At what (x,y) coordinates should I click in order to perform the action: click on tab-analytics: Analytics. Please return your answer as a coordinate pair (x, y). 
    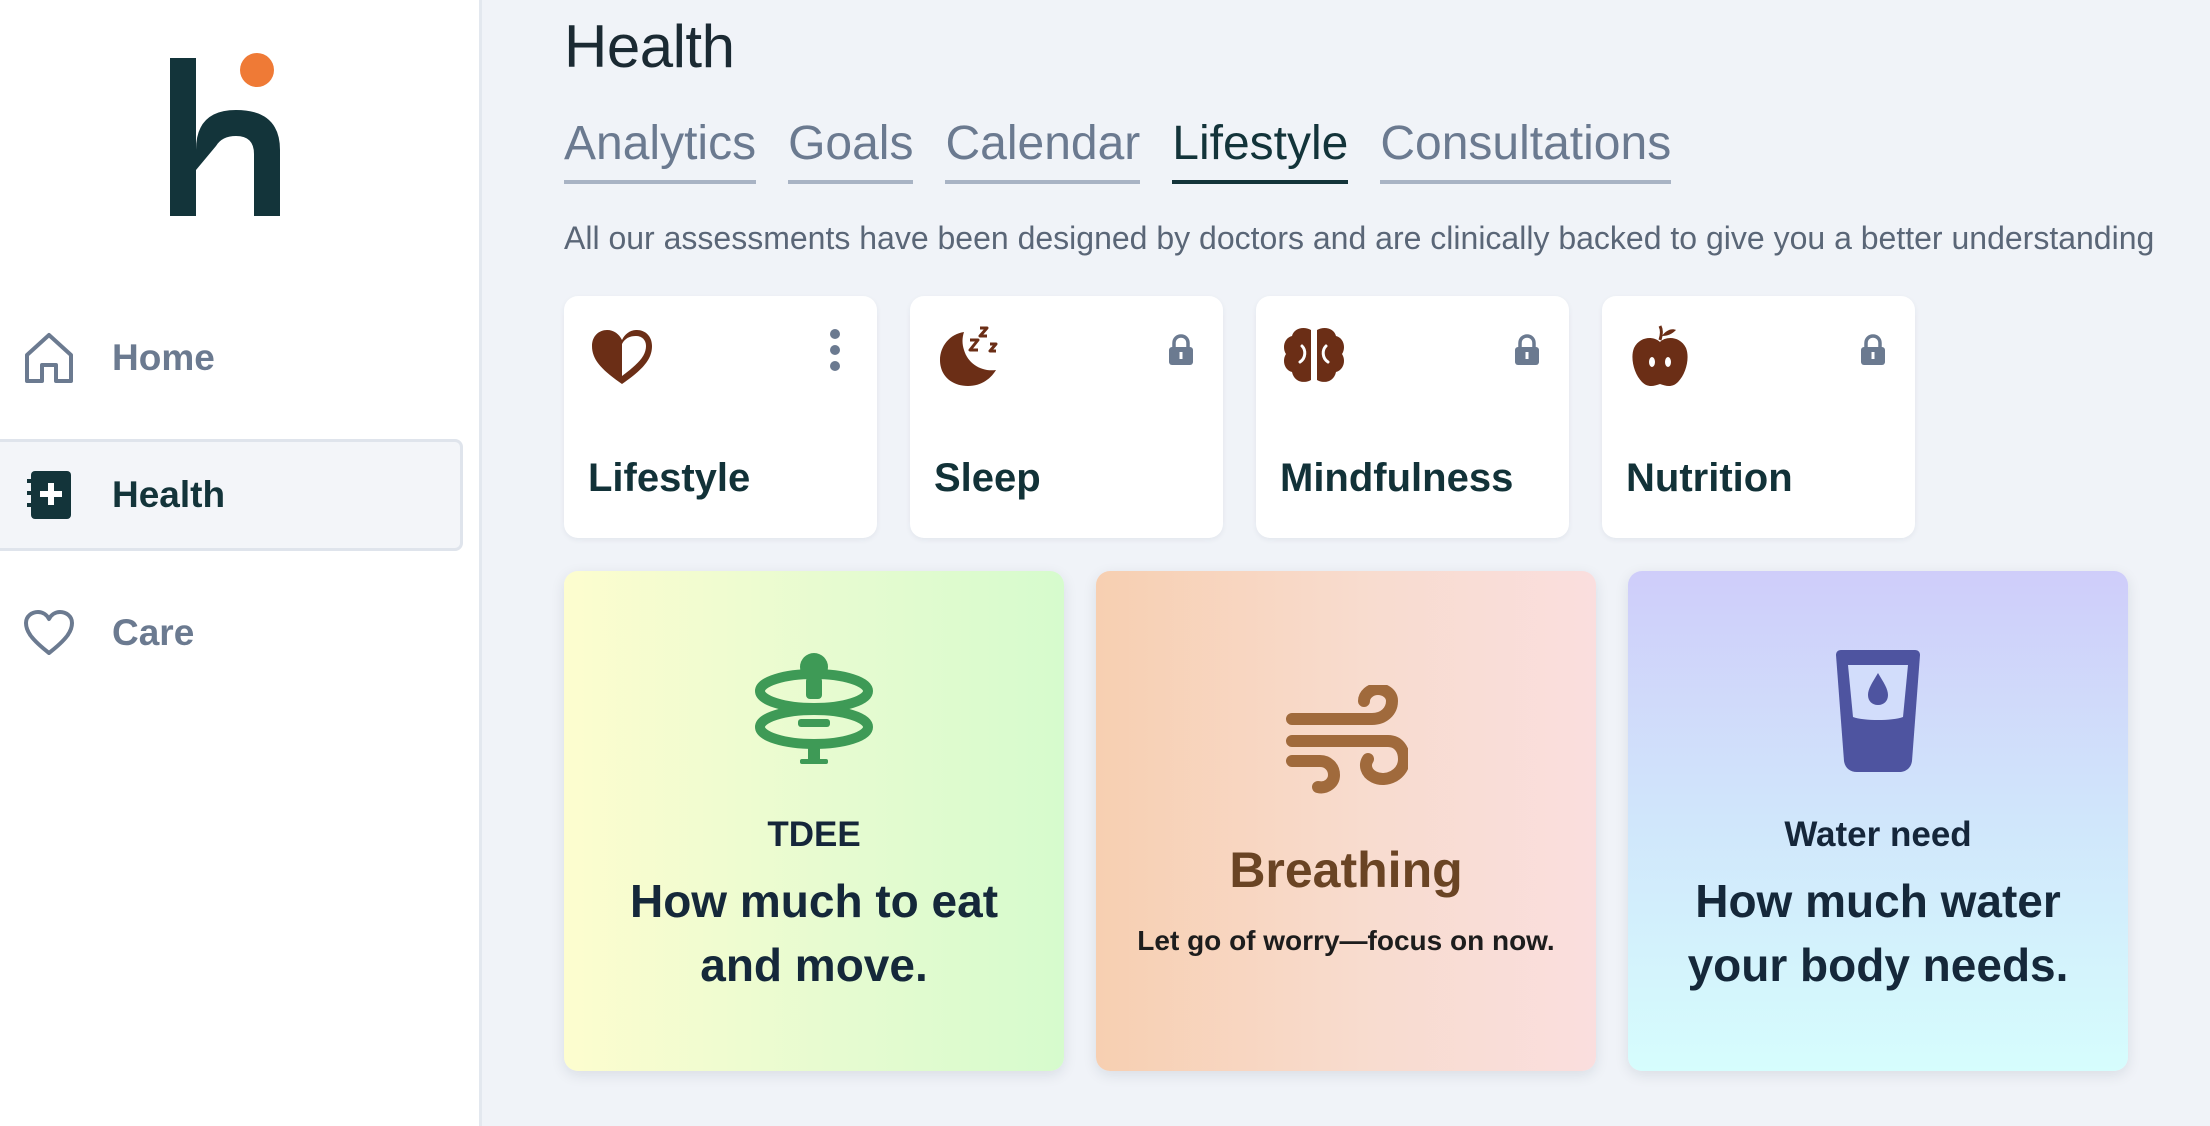
    Looking at the image, I should click on (660, 150).